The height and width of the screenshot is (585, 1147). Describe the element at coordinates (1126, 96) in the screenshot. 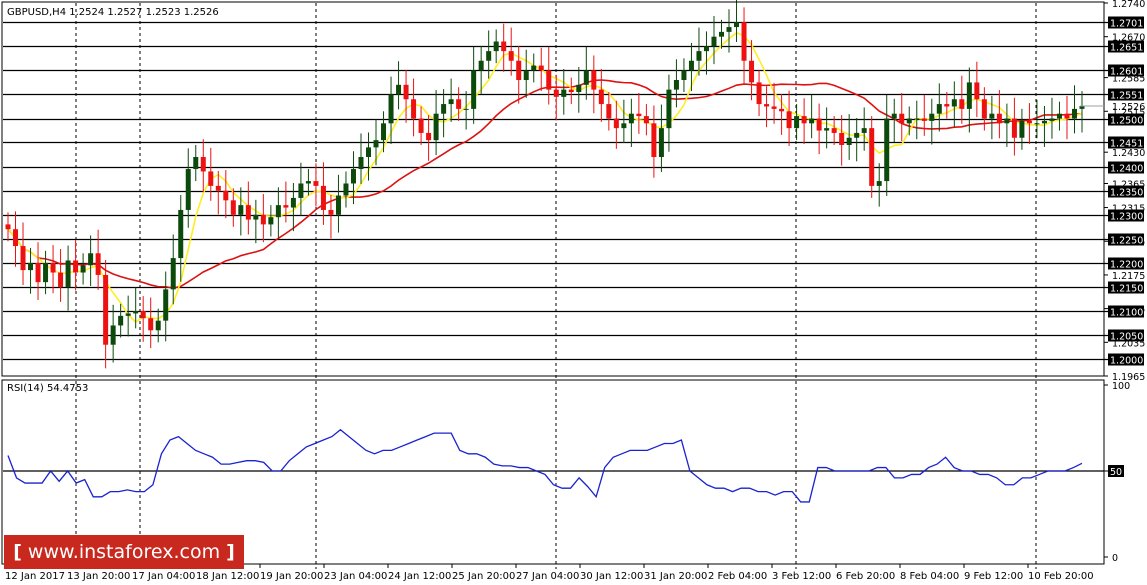

I see `level-tag-1.2551: 1.2551` at that location.